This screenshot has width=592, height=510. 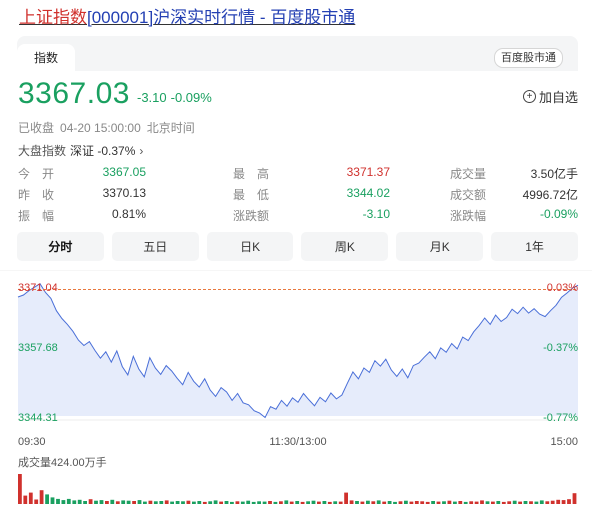 What do you see at coordinates (36, 174) in the screenshot?
I see `stat-label: 今 开` at bounding box center [36, 174].